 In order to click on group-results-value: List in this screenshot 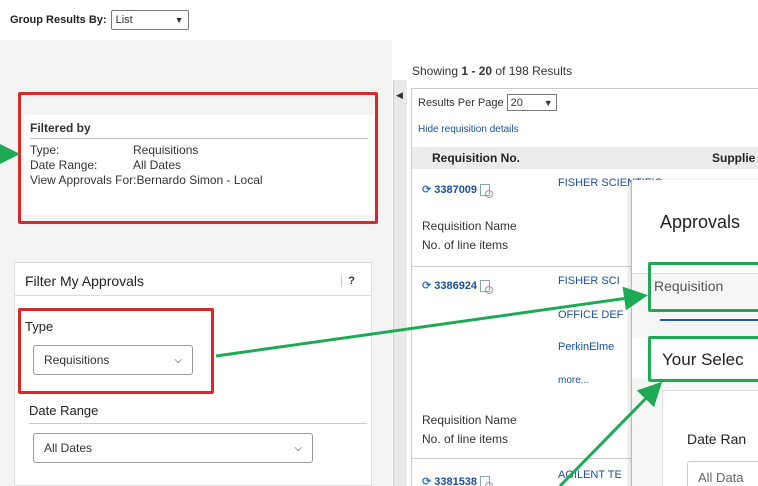, I will do `click(124, 20)`.